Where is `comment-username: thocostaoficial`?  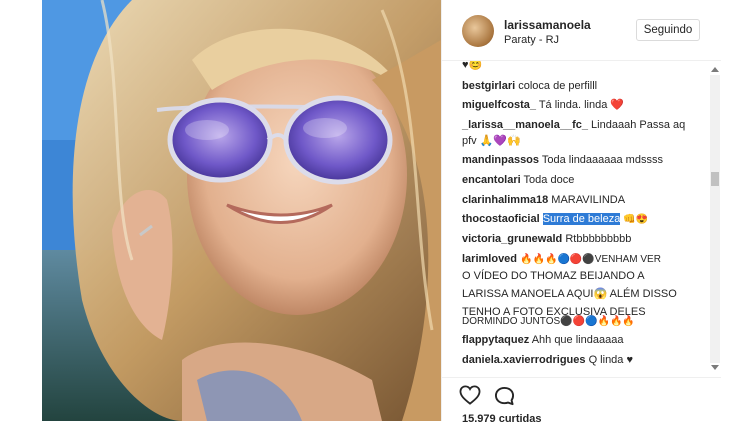 comment-username: thocostaoficial is located at coordinates (501, 219).